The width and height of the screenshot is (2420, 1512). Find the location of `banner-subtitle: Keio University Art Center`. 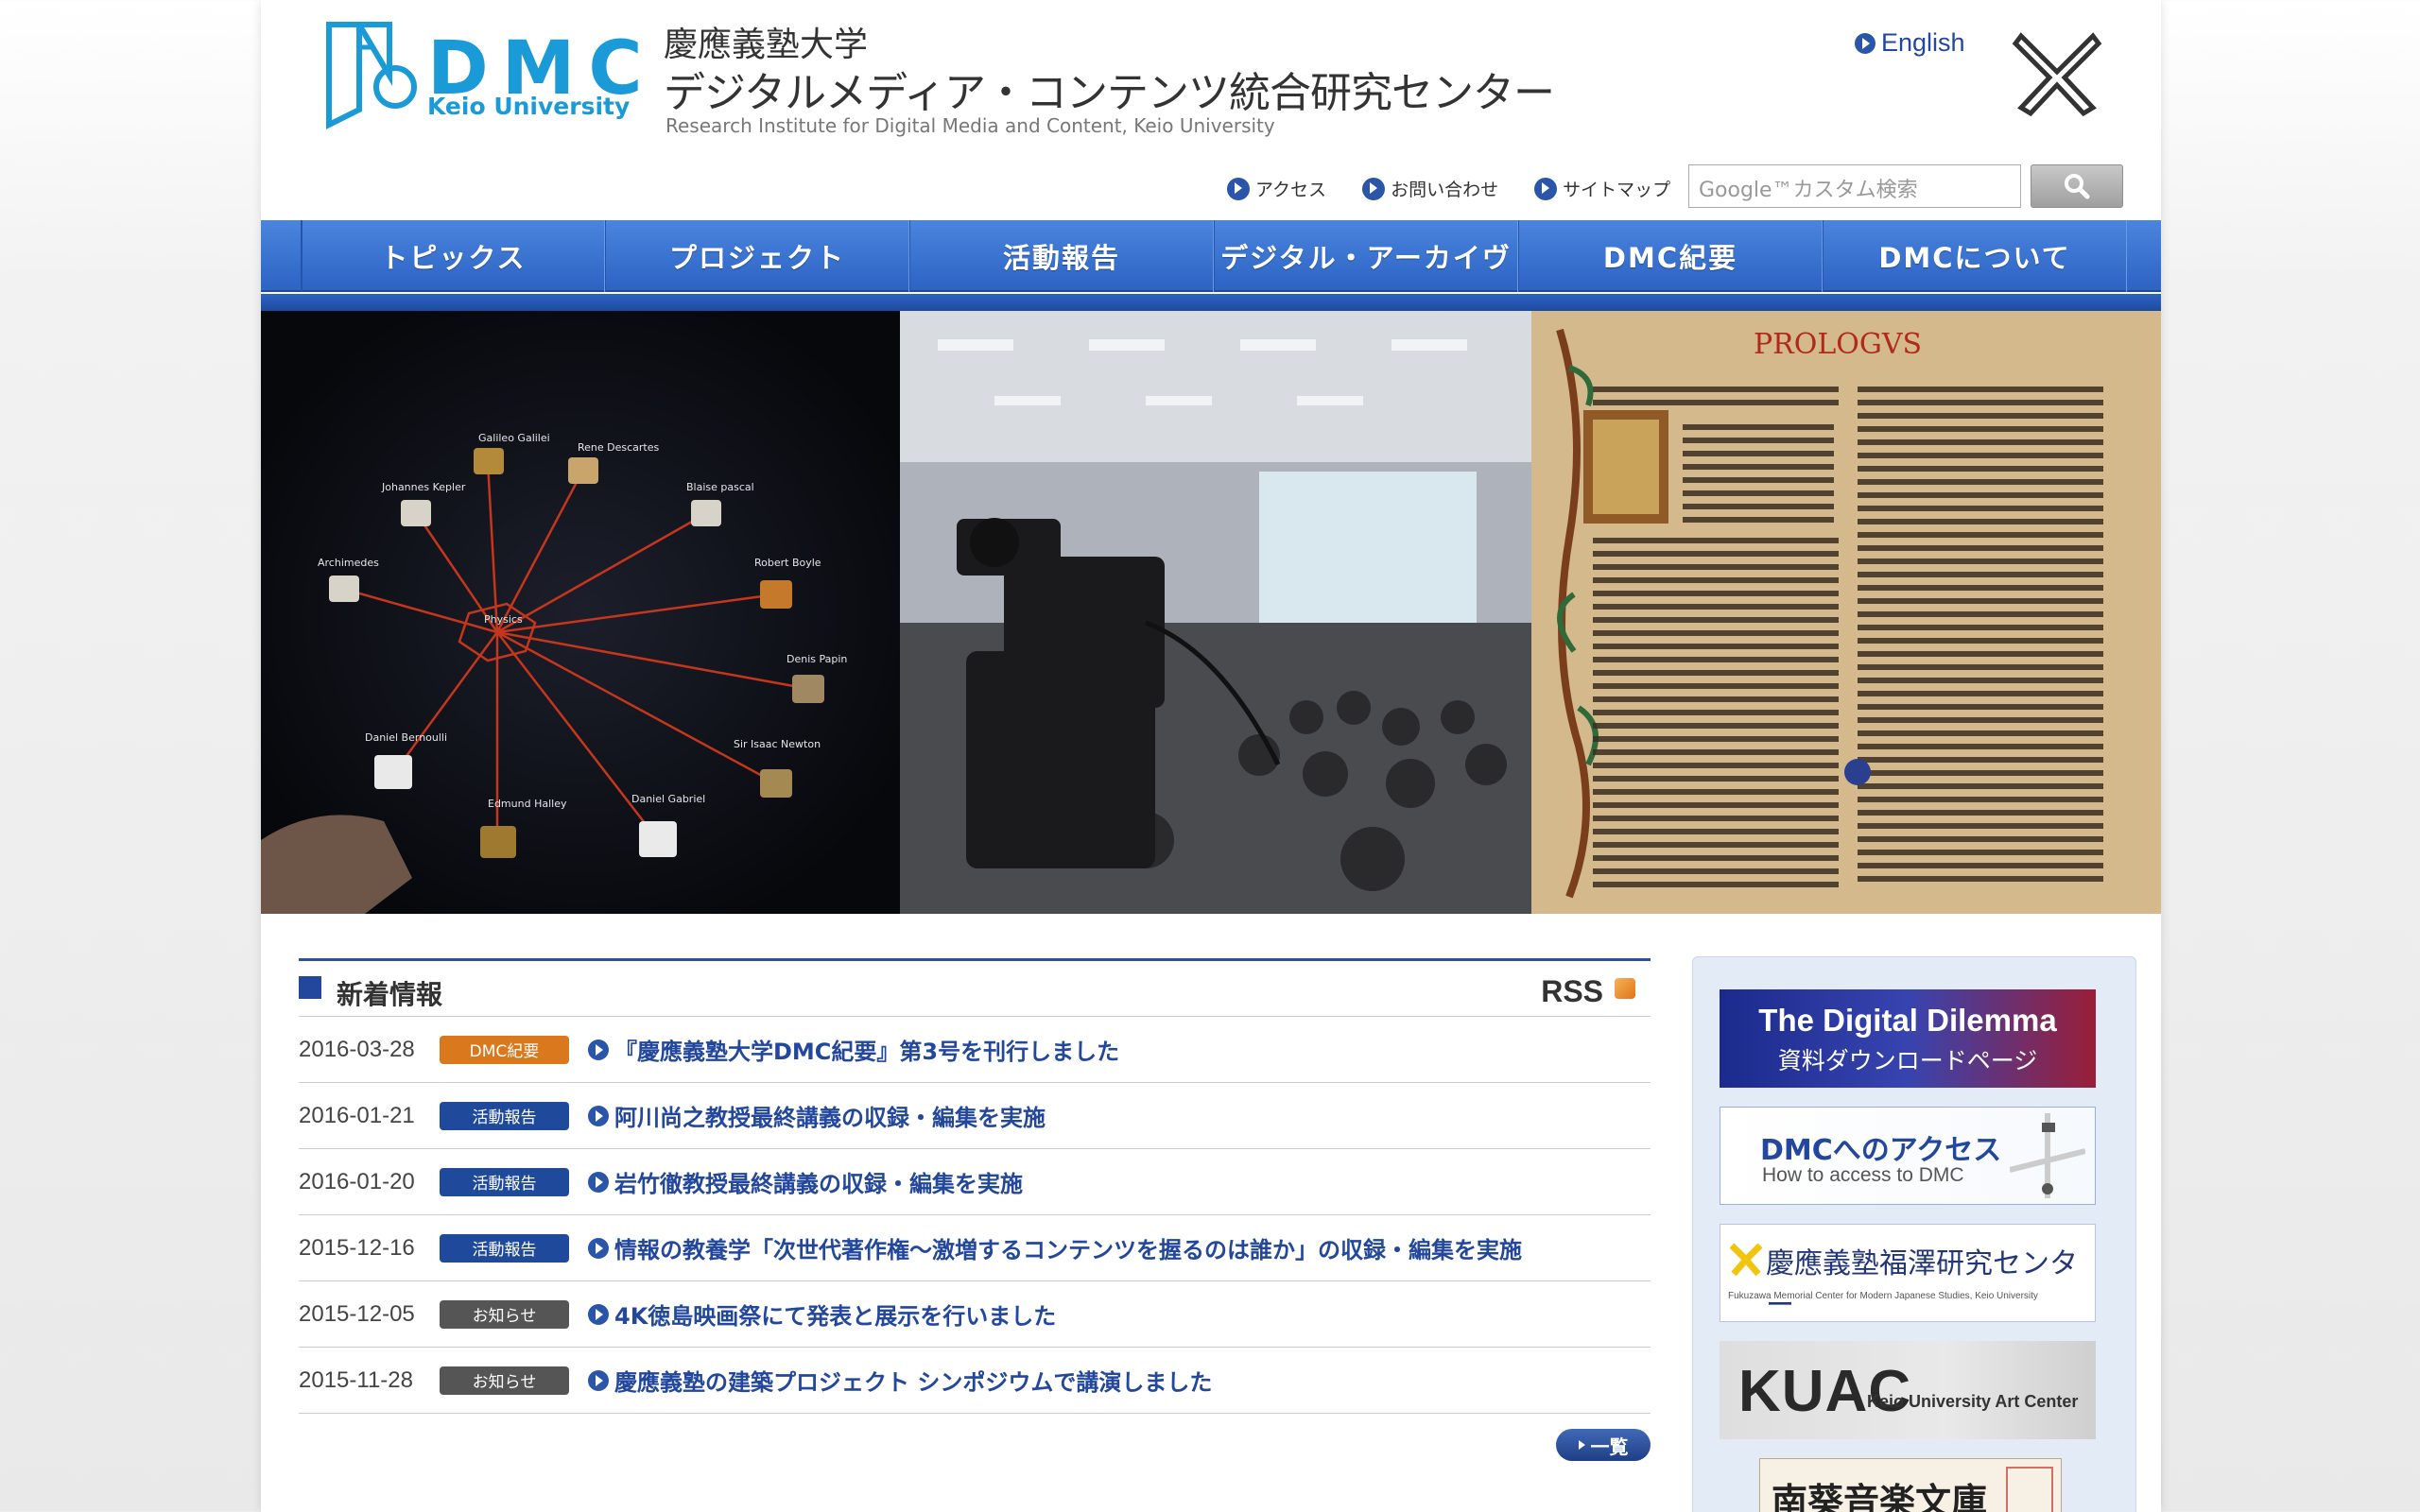

banner-subtitle: Keio University Art Center is located at coordinates (1973, 1401).